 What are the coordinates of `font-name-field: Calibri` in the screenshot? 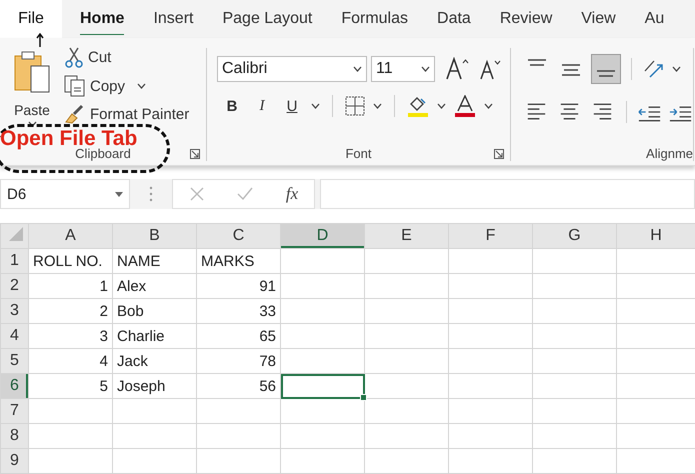 It's located at (292, 69).